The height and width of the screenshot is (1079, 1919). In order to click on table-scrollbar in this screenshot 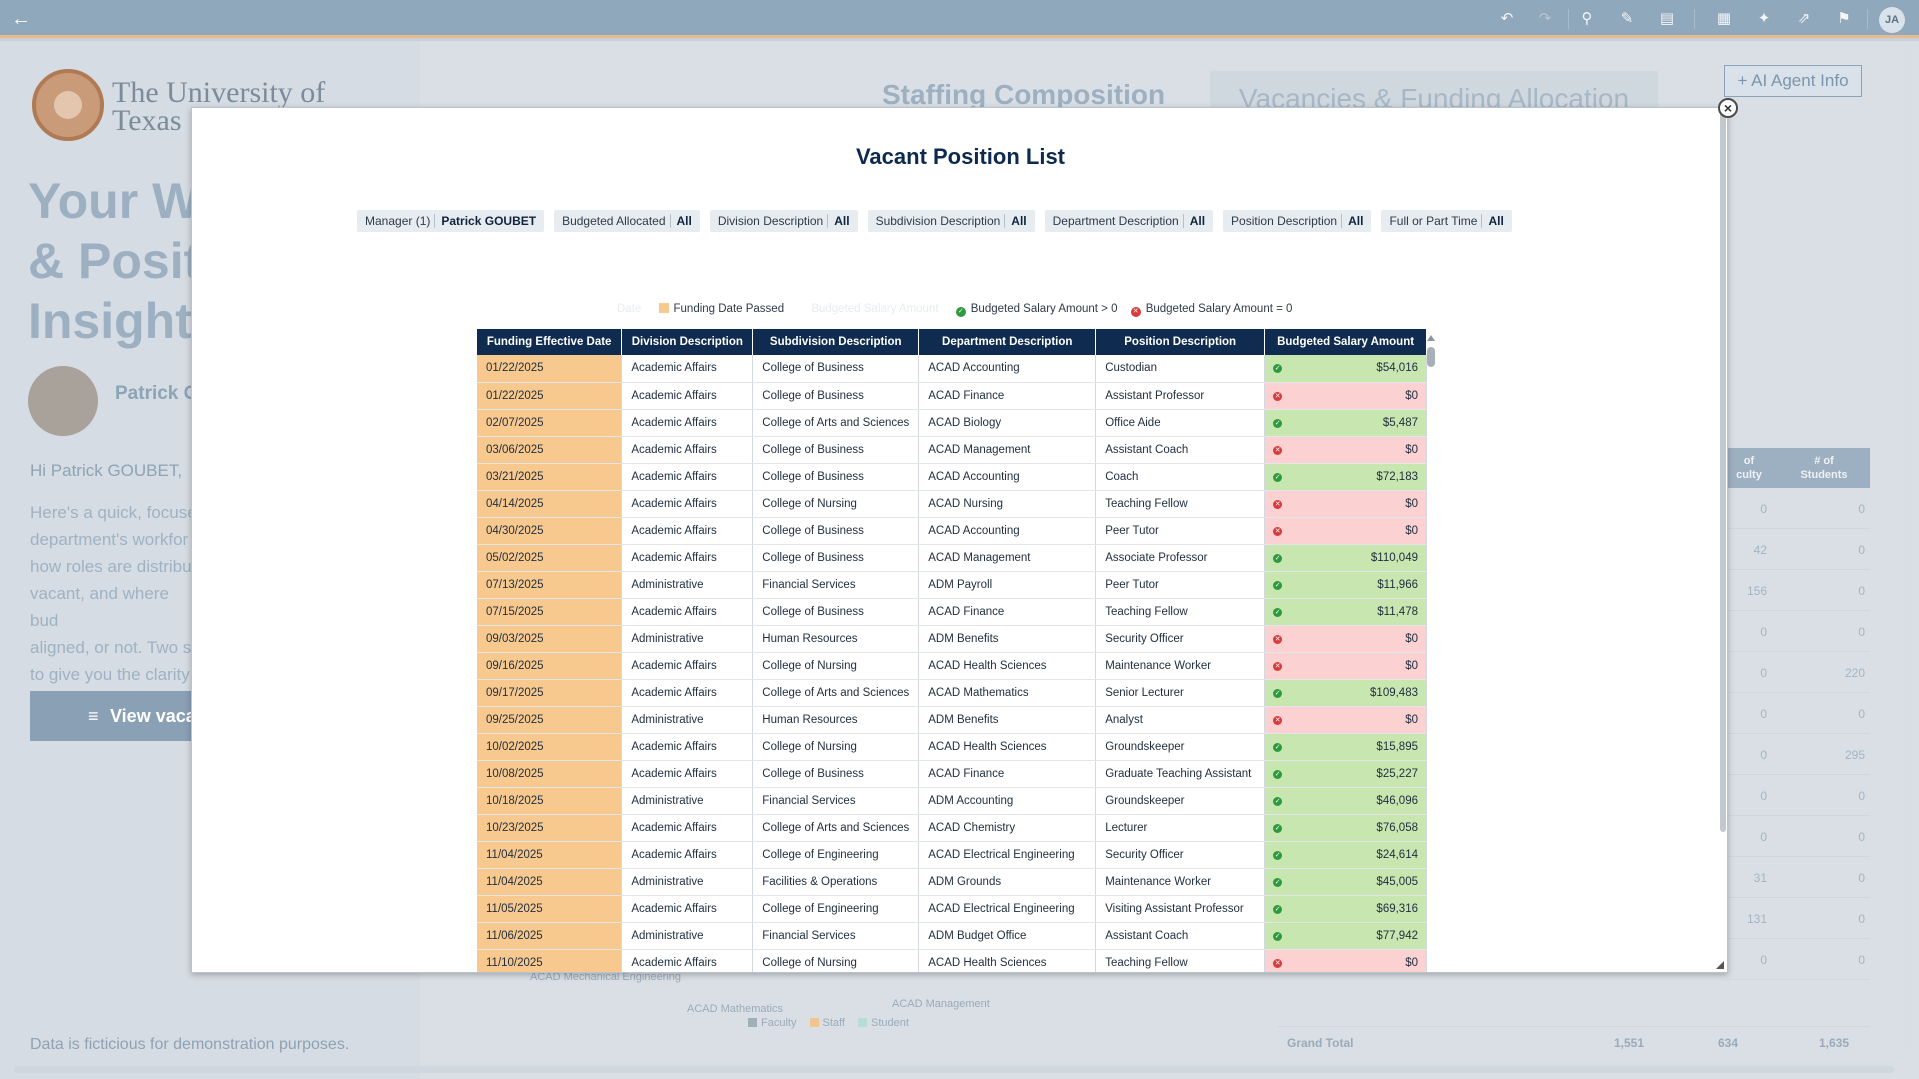, I will do `click(1431, 652)`.